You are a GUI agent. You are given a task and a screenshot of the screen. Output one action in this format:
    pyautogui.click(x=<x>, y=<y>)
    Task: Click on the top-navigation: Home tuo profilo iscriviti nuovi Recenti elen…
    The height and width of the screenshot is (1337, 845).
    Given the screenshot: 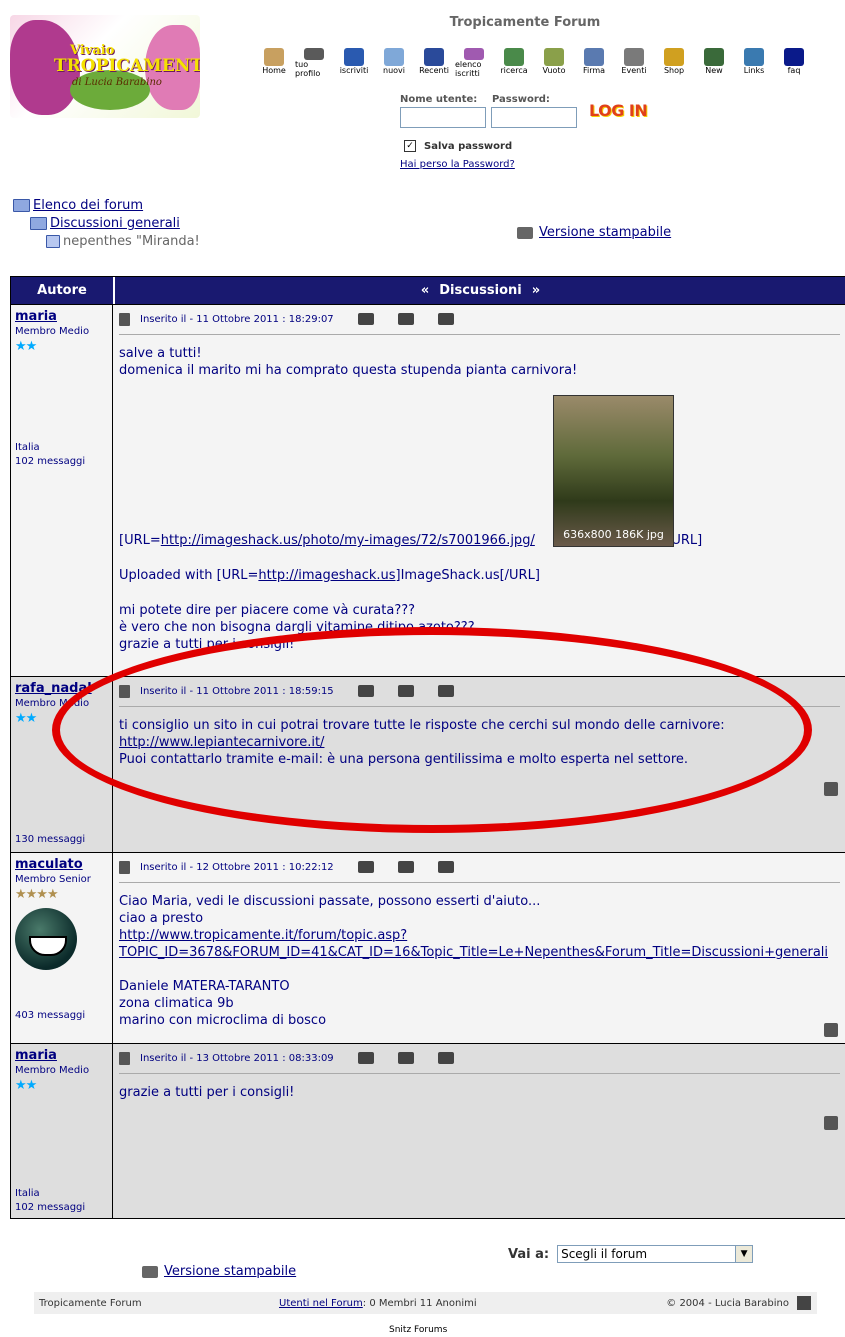 What is the action you would take?
    pyautogui.click(x=534, y=63)
    